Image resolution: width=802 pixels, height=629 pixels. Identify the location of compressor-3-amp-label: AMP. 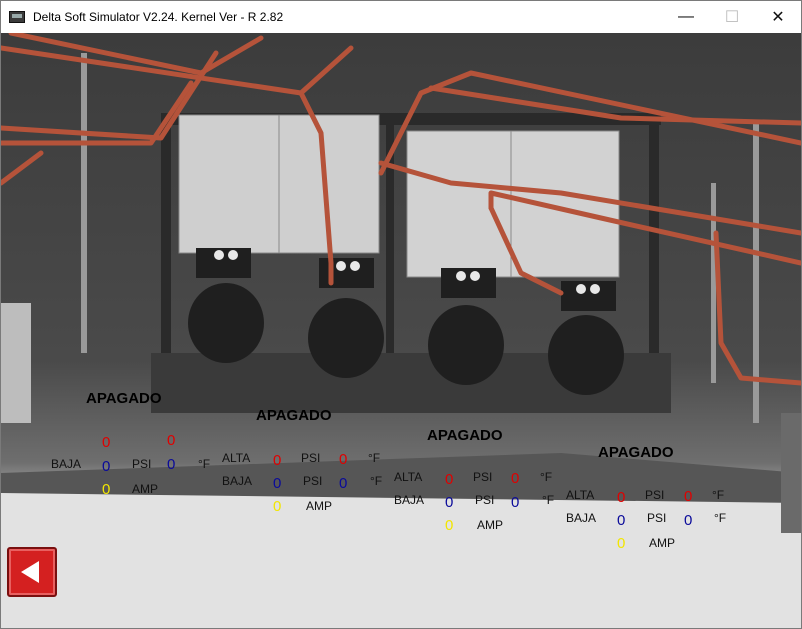
(490, 525).